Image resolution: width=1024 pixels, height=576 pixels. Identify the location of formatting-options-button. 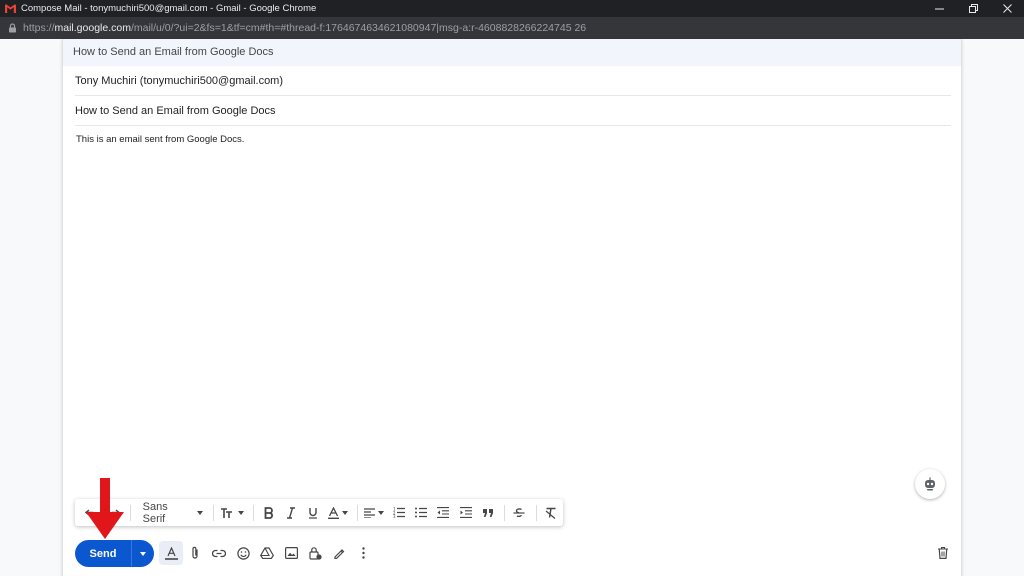
(171, 553).